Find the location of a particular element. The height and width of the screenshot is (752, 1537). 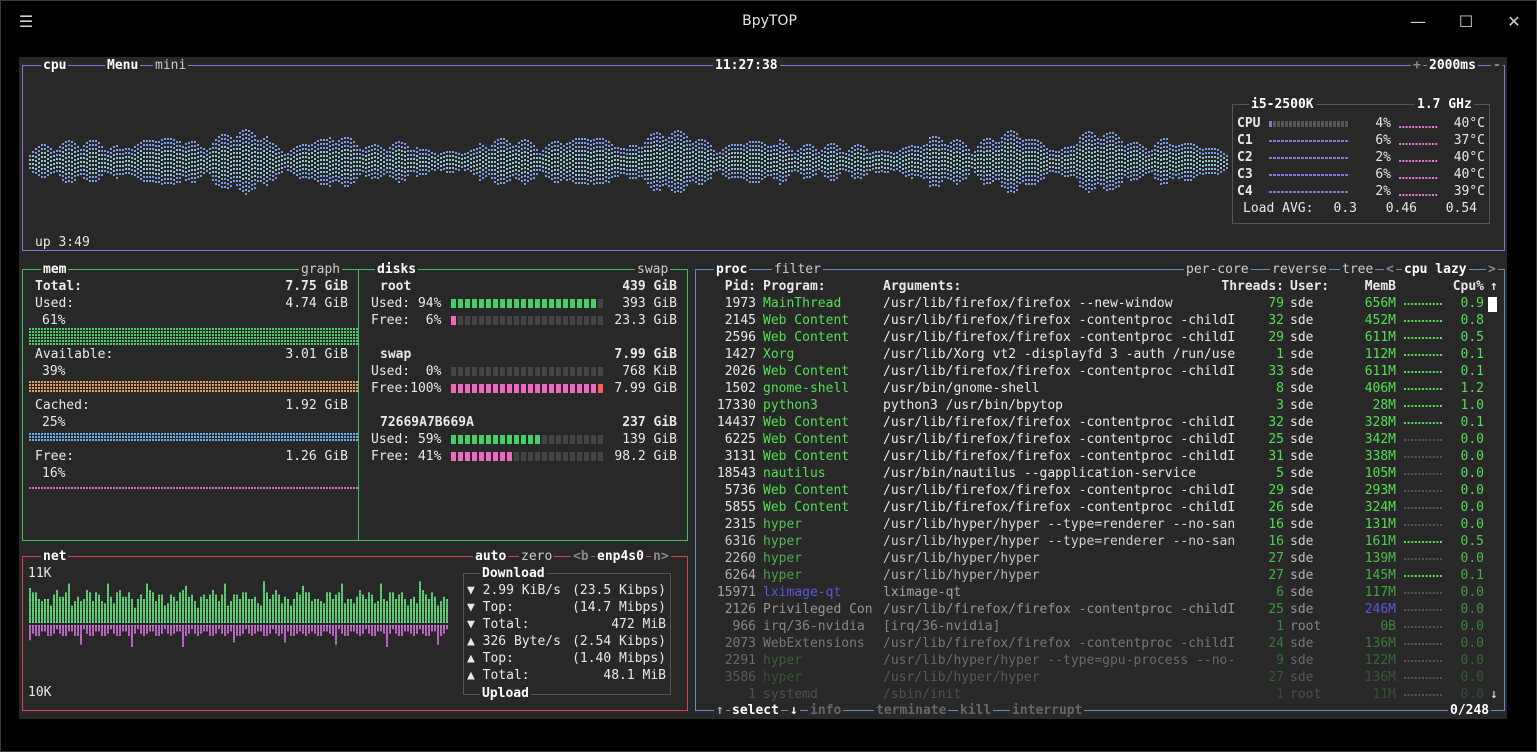

disk-root-free-label: Free: 6% is located at coordinates (406, 320).